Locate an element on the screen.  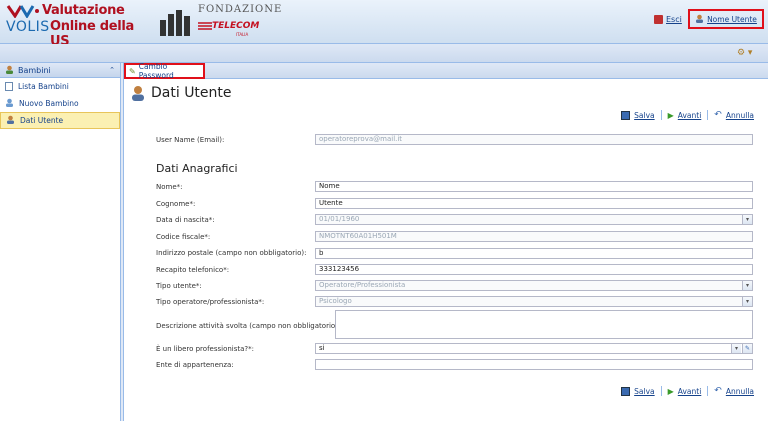
volis-logo: Valutazione VOLIS Online della US is located at coordinates (76, 26).